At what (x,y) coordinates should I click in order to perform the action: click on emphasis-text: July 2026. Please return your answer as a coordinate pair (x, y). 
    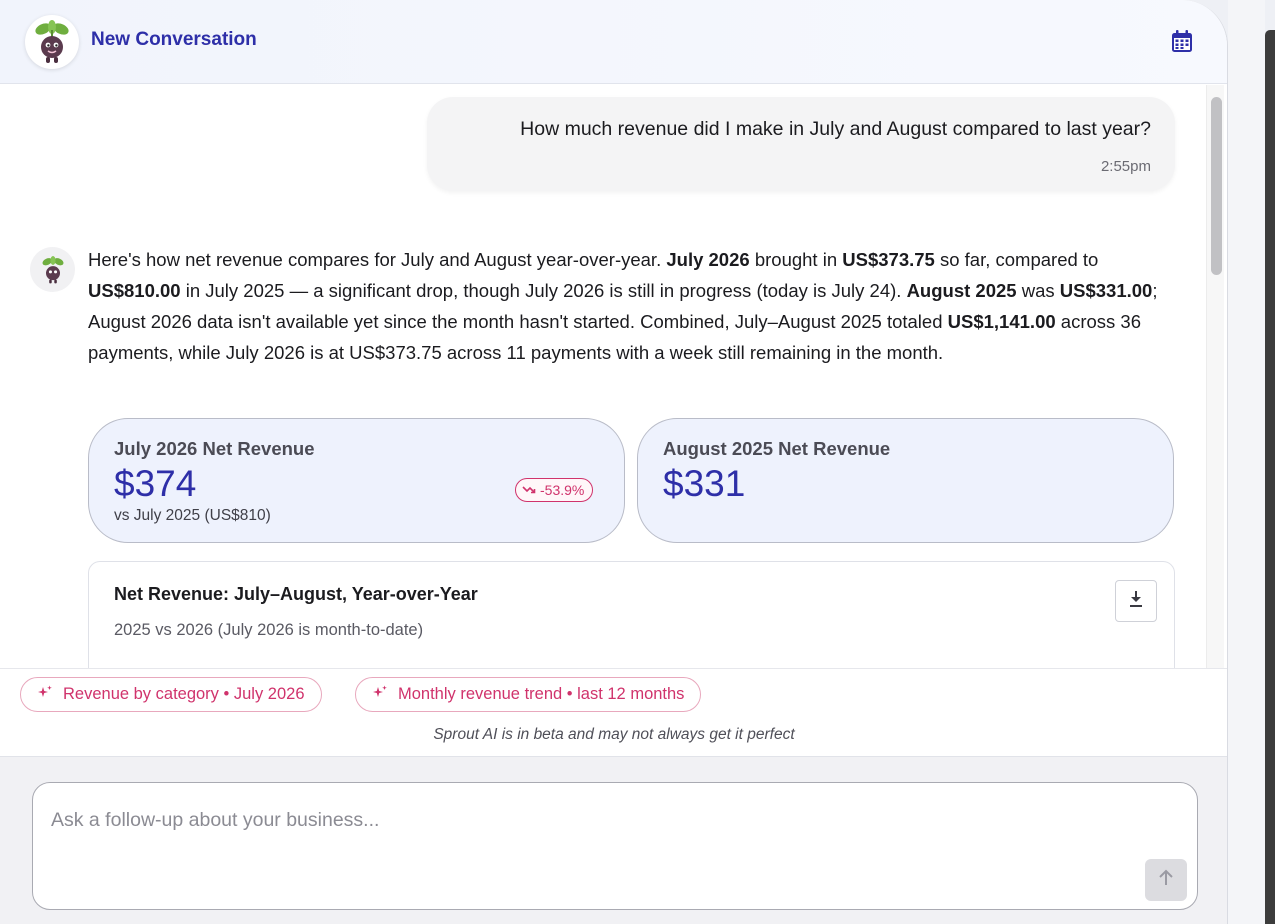
    Looking at the image, I should click on (708, 259).